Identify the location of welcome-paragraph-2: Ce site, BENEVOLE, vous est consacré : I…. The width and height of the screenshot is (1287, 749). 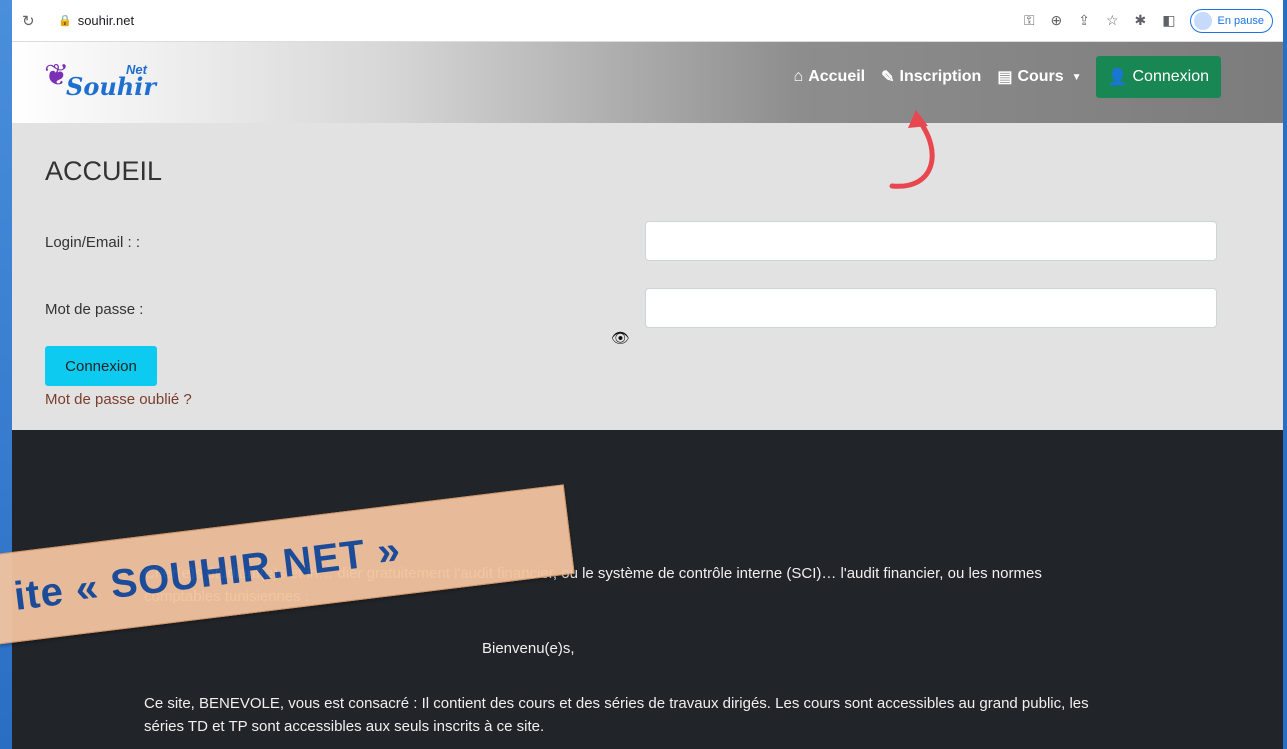
(616, 715).